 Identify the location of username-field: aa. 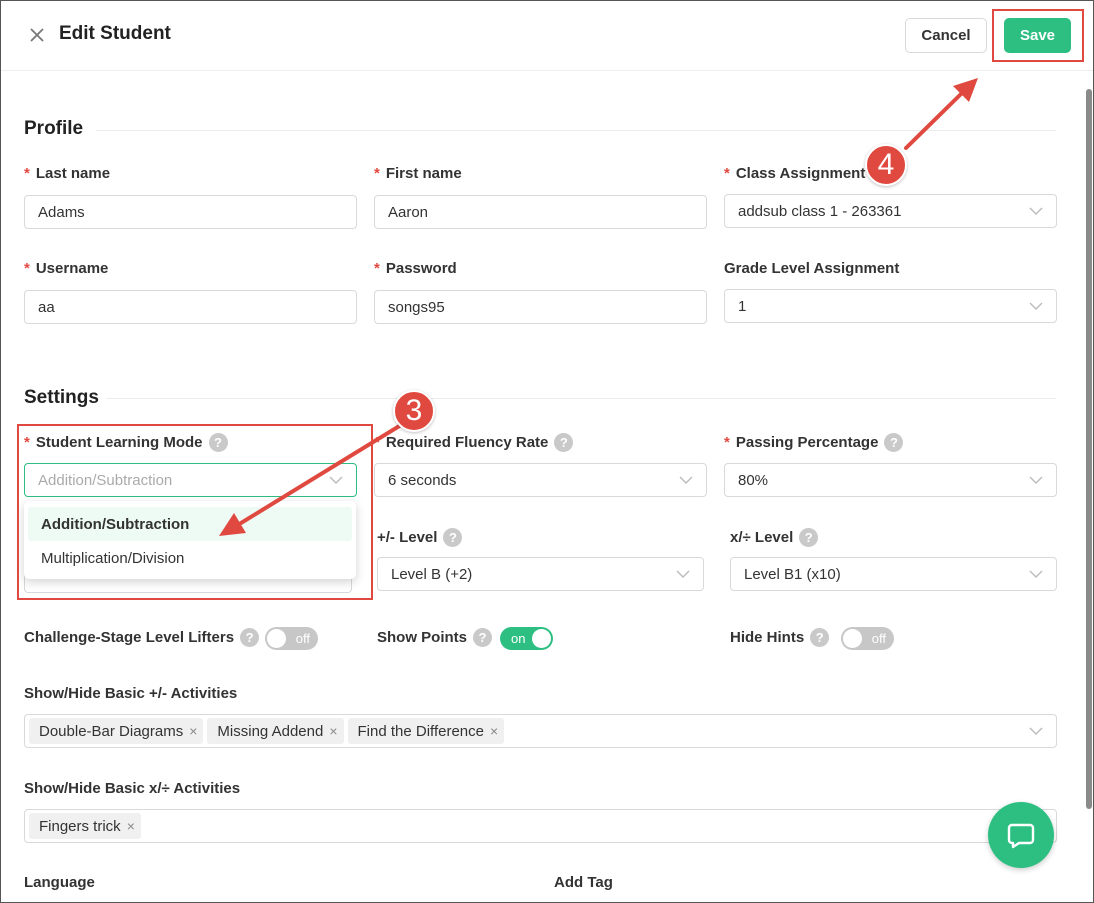
(190, 307).